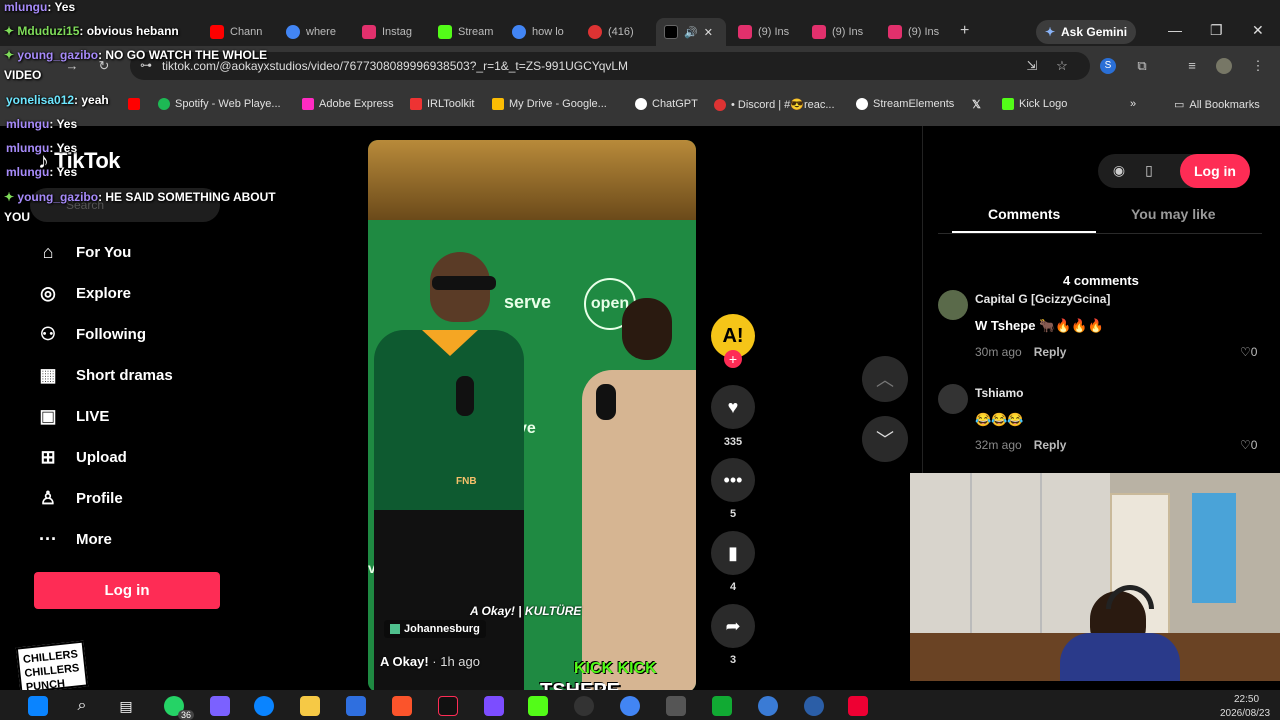 The width and height of the screenshot is (1280, 720). What do you see at coordinates (858, 706) in the screenshot?
I see `maps-pin-icon` at bounding box center [858, 706].